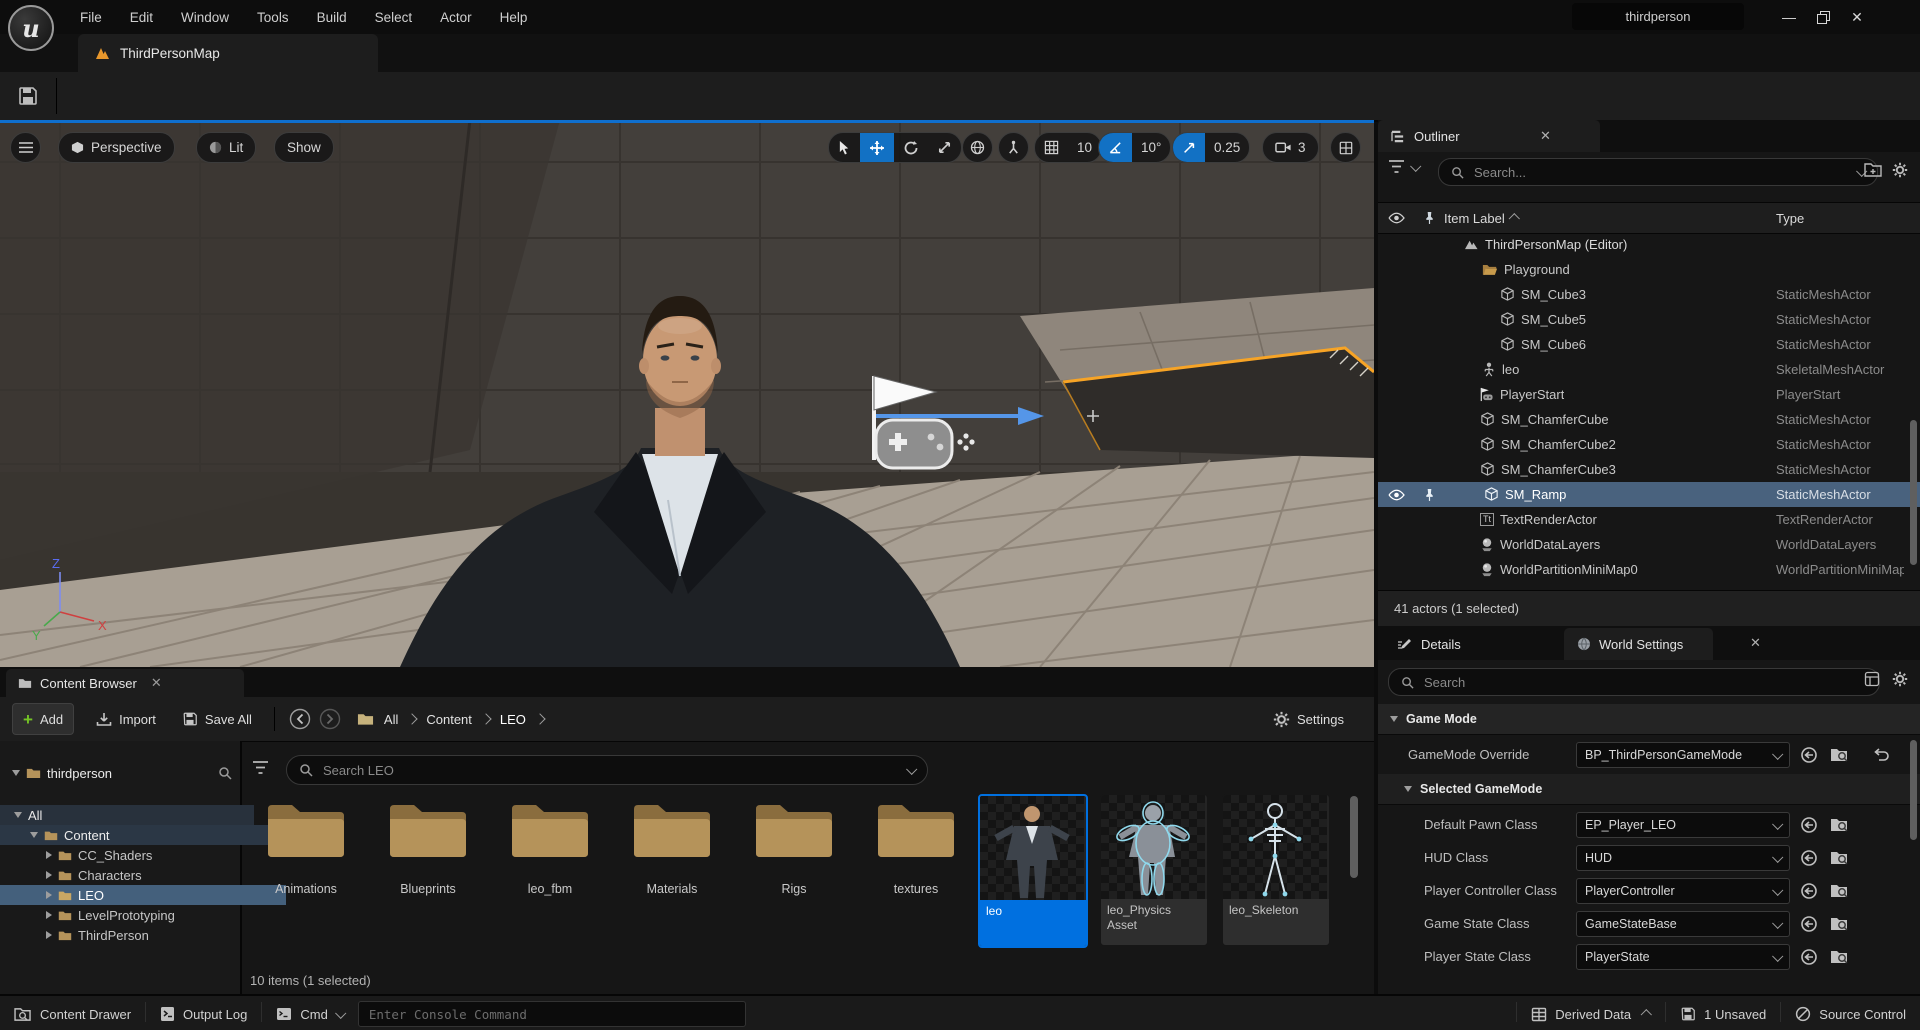 This screenshot has height=1030, width=1920. Describe the element at coordinates (1900, 170) in the screenshot. I see `outliner-settings-gear-icon` at that location.